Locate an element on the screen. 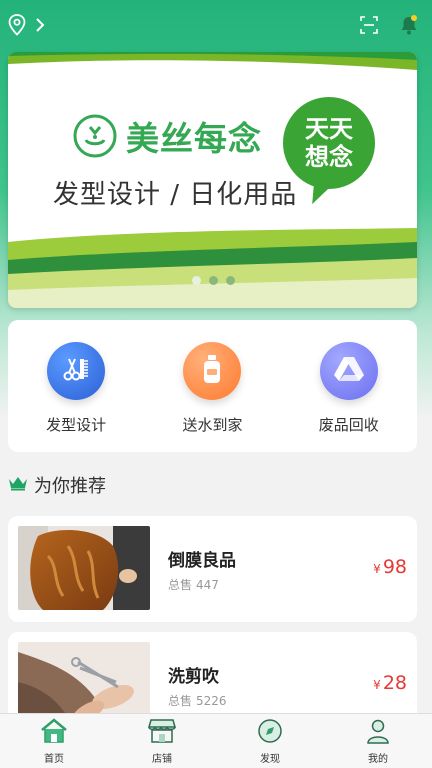 Image resolution: width=432 pixels, height=768 pixels. product-sales: 总售 447 is located at coordinates (193, 584).